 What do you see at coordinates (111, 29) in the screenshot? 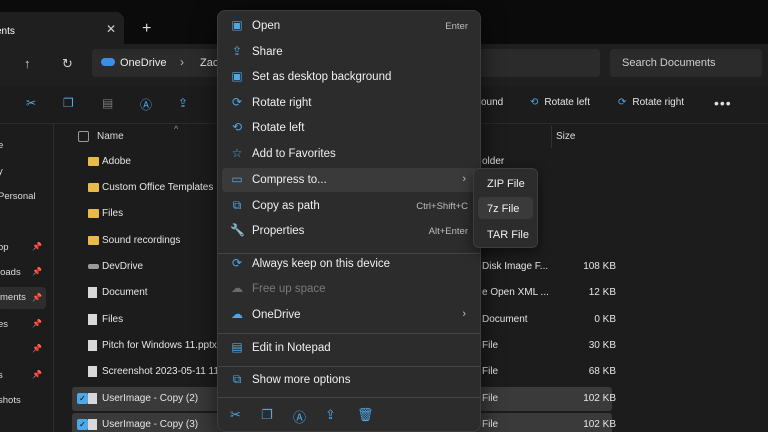
I see `close-tab-icon: ✕` at bounding box center [111, 29].